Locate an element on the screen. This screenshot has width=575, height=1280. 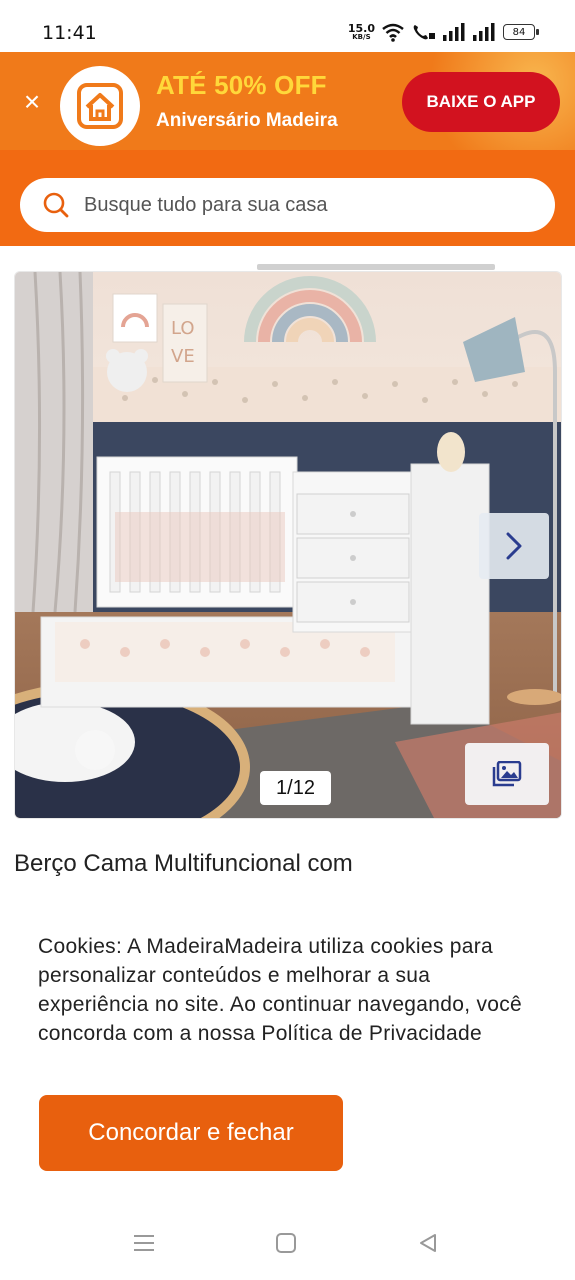
promo-subtitle: Aniversário Madeira is located at coordinates (247, 120).